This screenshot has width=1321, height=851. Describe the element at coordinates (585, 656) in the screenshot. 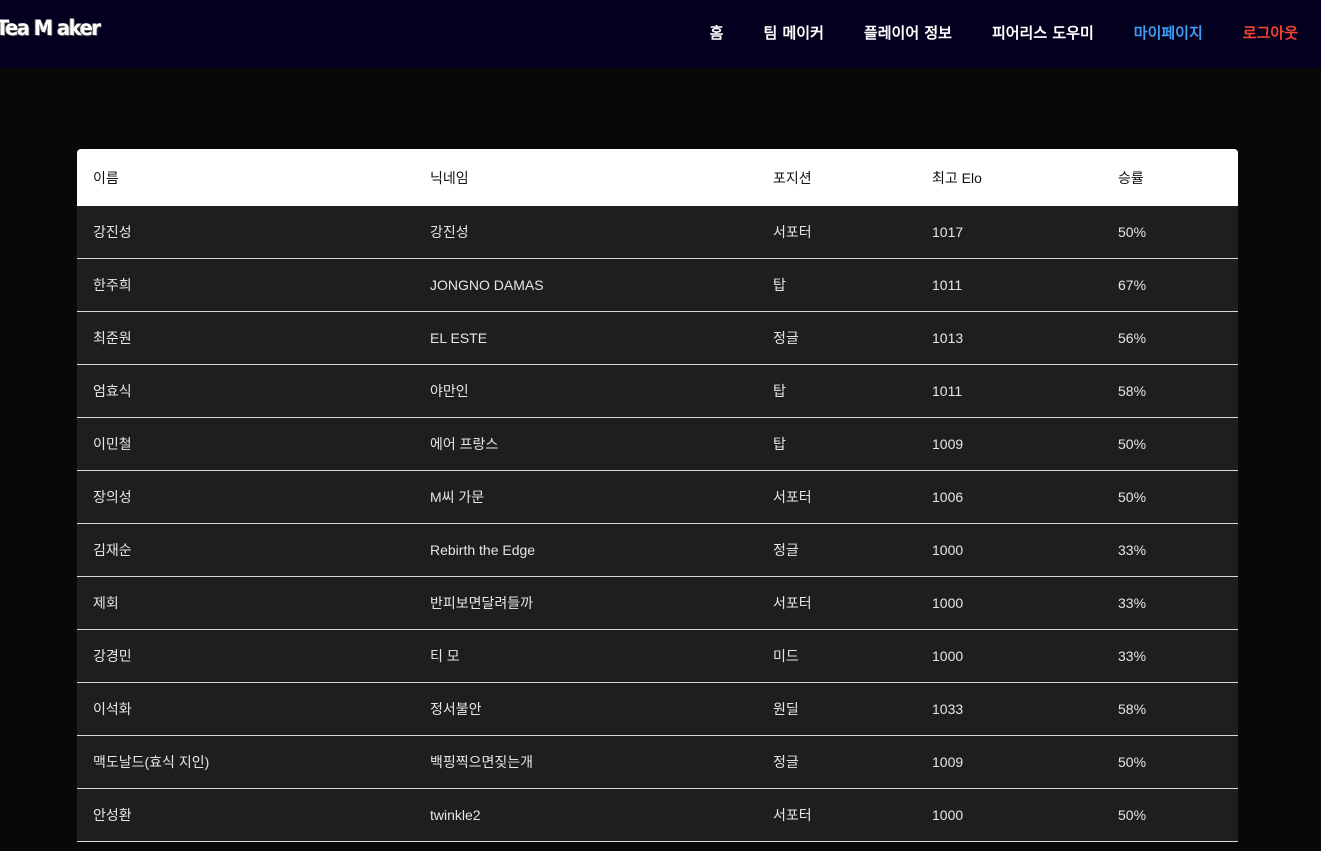

I see `cell-nickname: 티 모` at that location.